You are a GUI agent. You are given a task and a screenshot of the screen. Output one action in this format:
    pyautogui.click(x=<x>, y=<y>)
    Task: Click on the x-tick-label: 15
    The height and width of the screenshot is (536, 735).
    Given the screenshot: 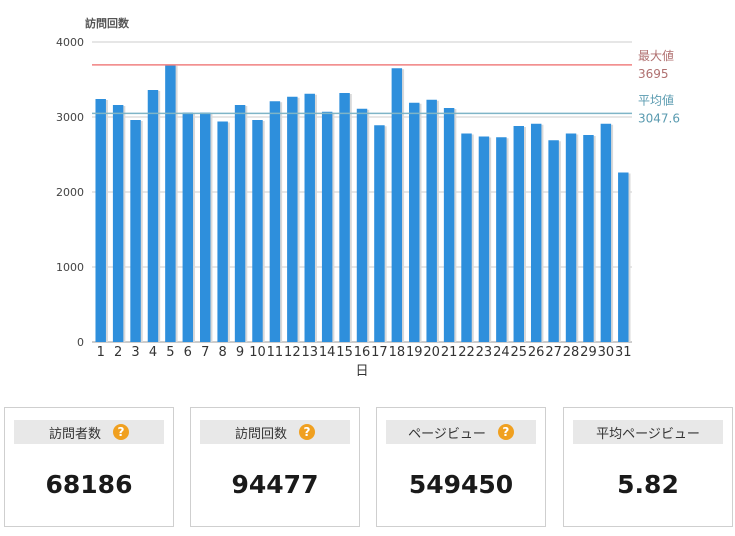 What is the action you would take?
    pyautogui.click(x=344, y=352)
    